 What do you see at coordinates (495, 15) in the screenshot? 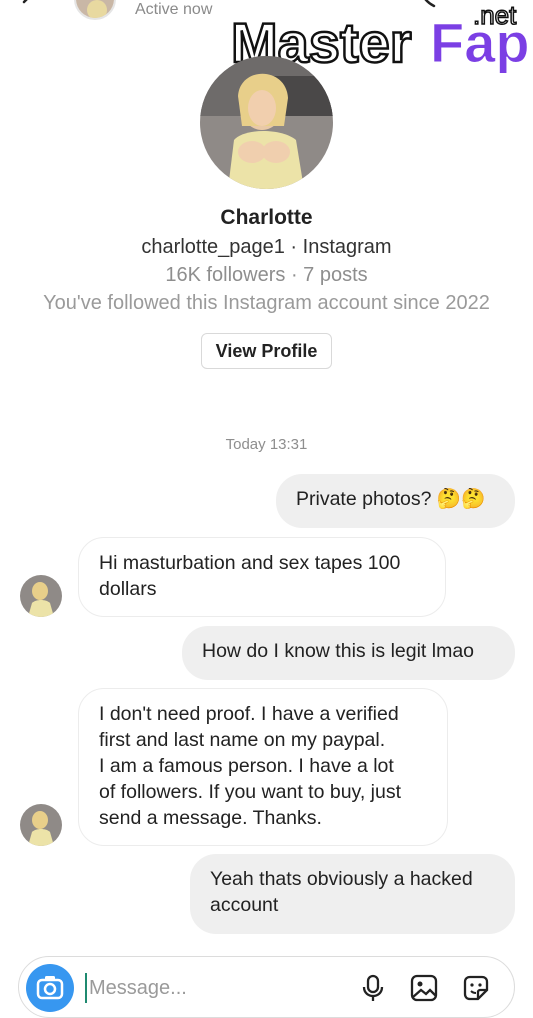
I see `svg-text: .net` at bounding box center [495, 15].